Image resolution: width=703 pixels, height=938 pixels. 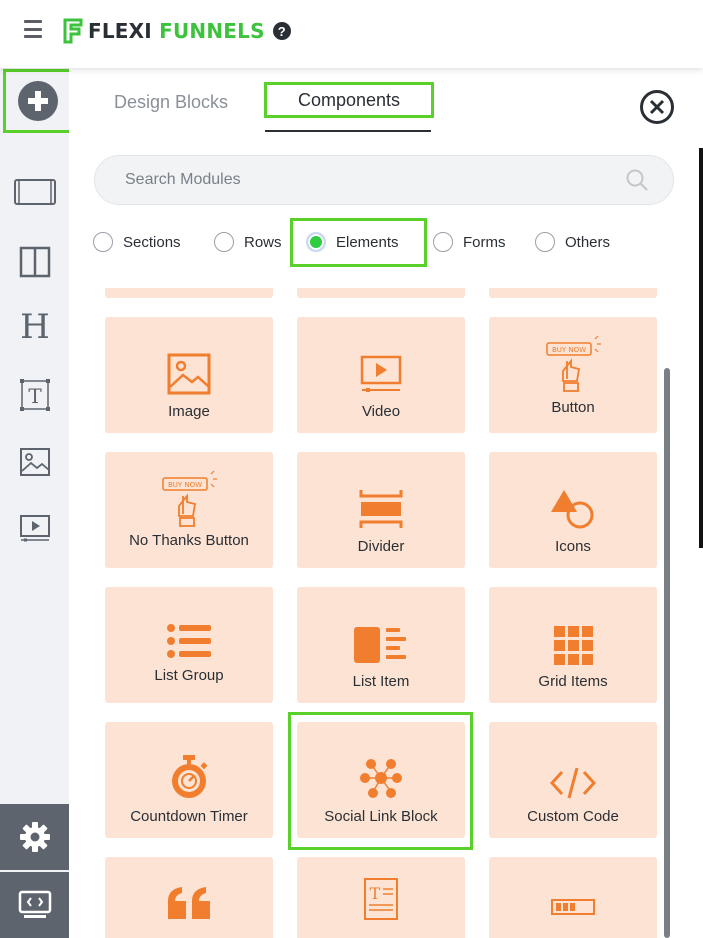 I want to click on list-icon, so click(x=189, y=641).